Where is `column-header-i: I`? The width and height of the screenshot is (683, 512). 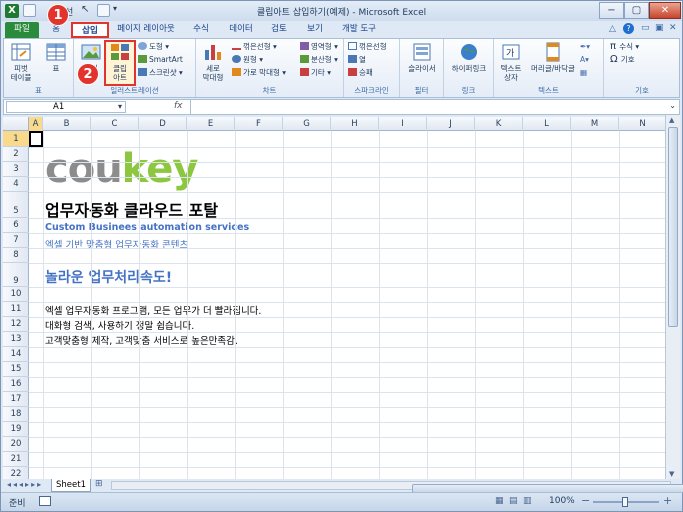
column-header-i: I is located at coordinates (403, 124).